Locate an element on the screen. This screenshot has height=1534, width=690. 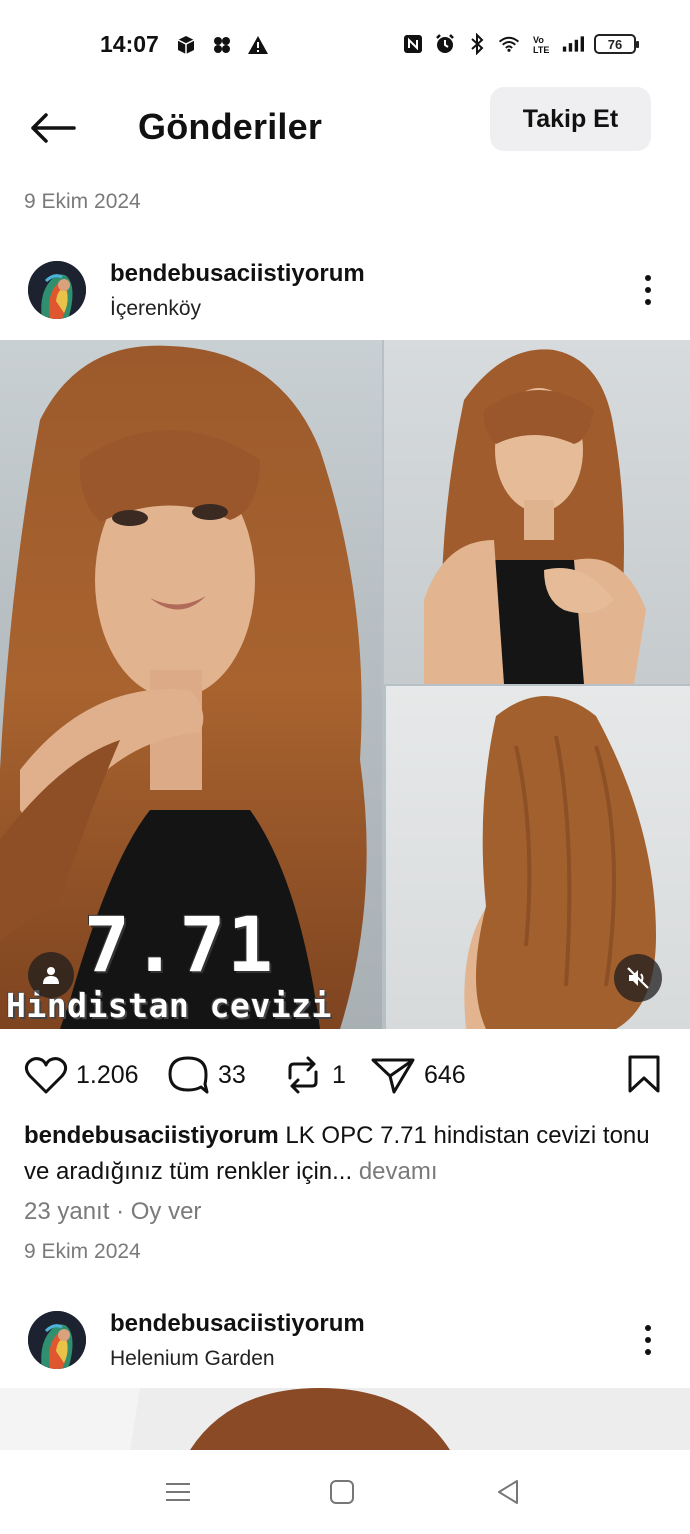
svg-text: LTE is located at coordinates (541, 50).